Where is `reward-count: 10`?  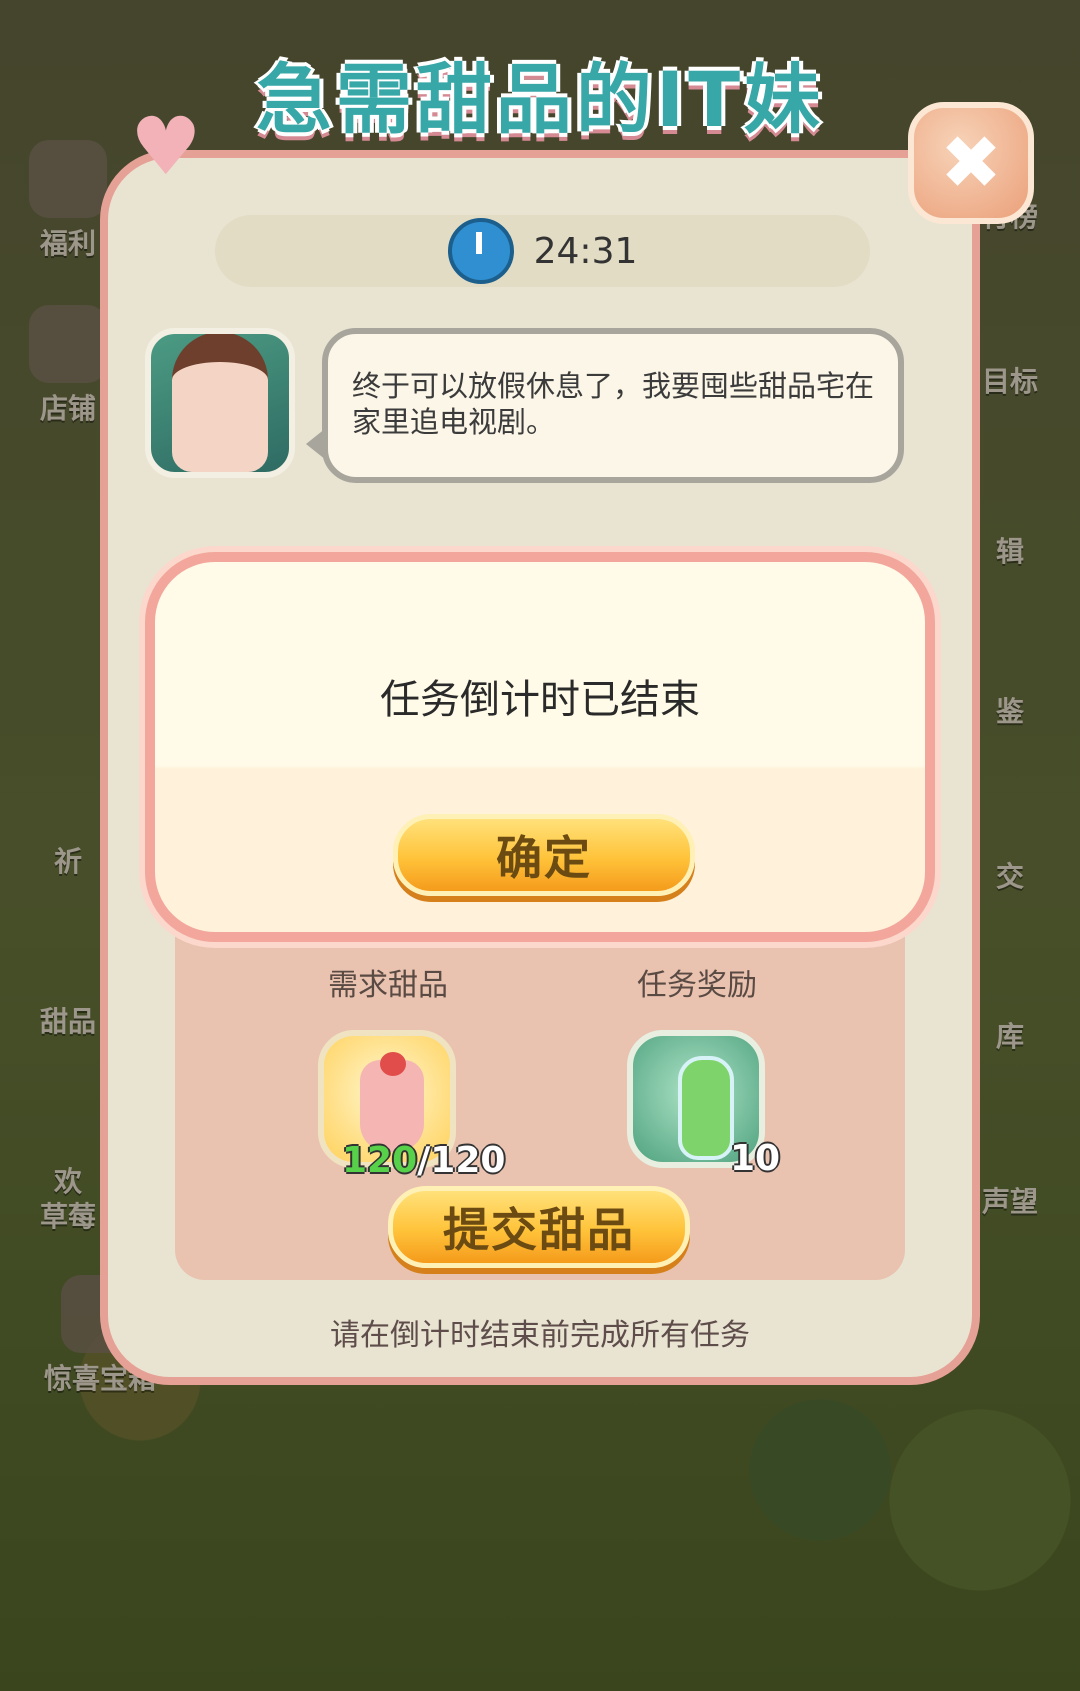
reward-count: 10 is located at coordinates (755, 1158).